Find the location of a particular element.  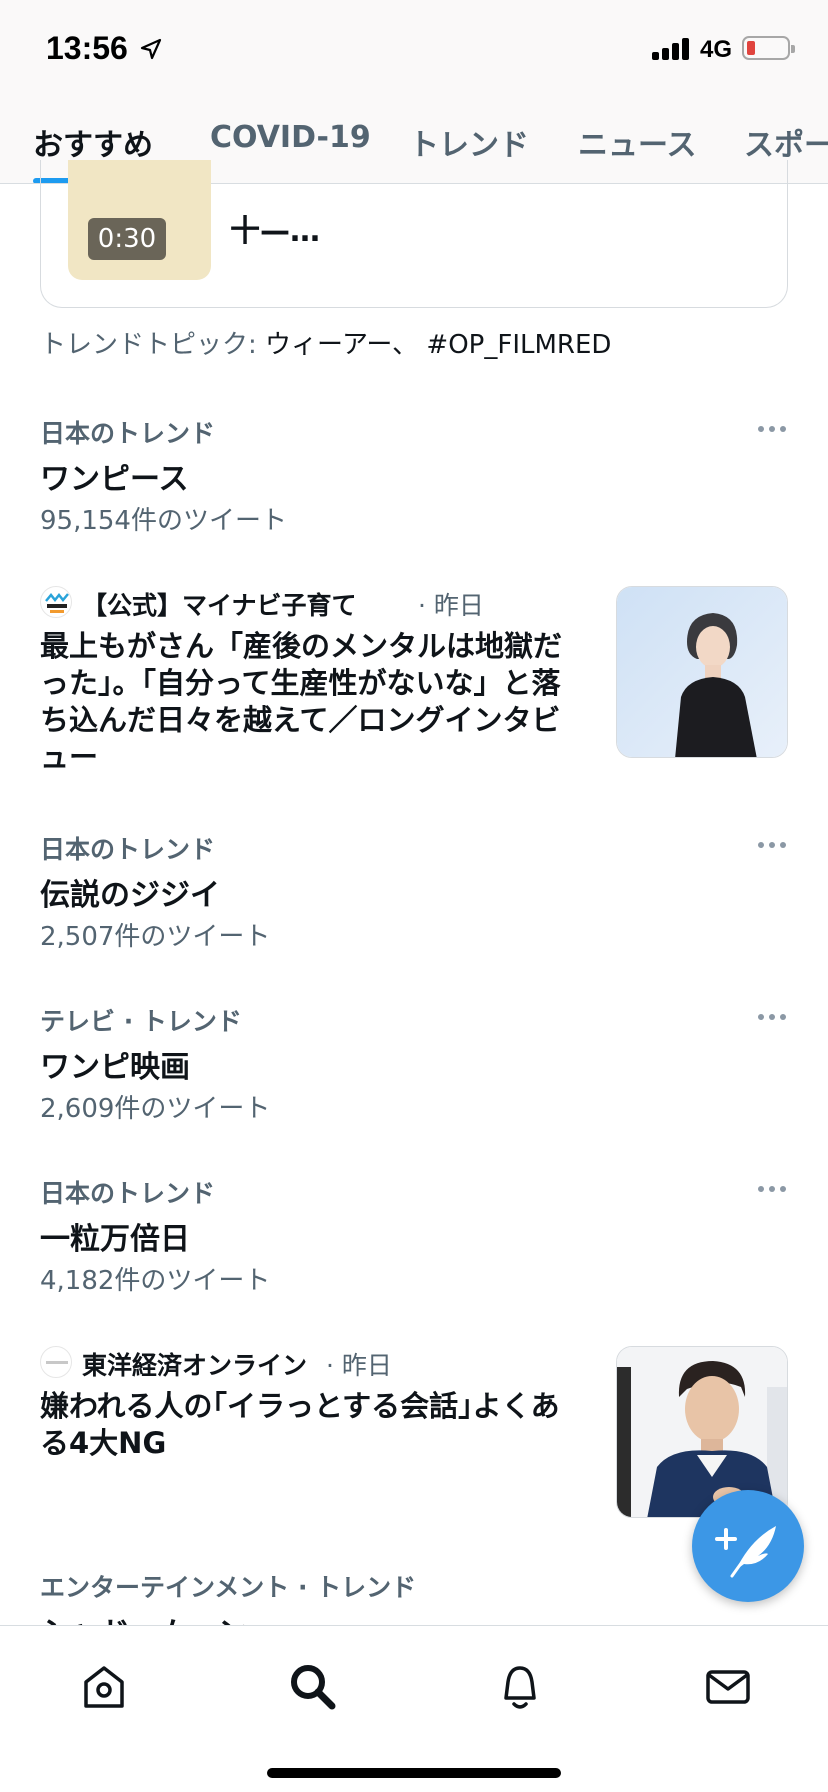

tab-covid19: COVID-19 is located at coordinates (290, 137).